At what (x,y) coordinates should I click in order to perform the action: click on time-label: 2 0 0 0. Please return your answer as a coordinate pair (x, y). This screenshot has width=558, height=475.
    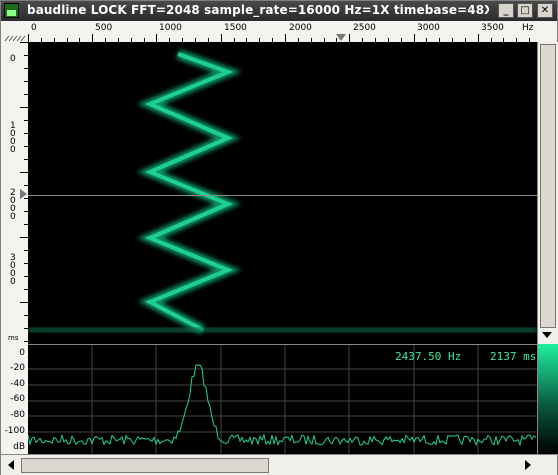
    Looking at the image, I should click on (13, 205).